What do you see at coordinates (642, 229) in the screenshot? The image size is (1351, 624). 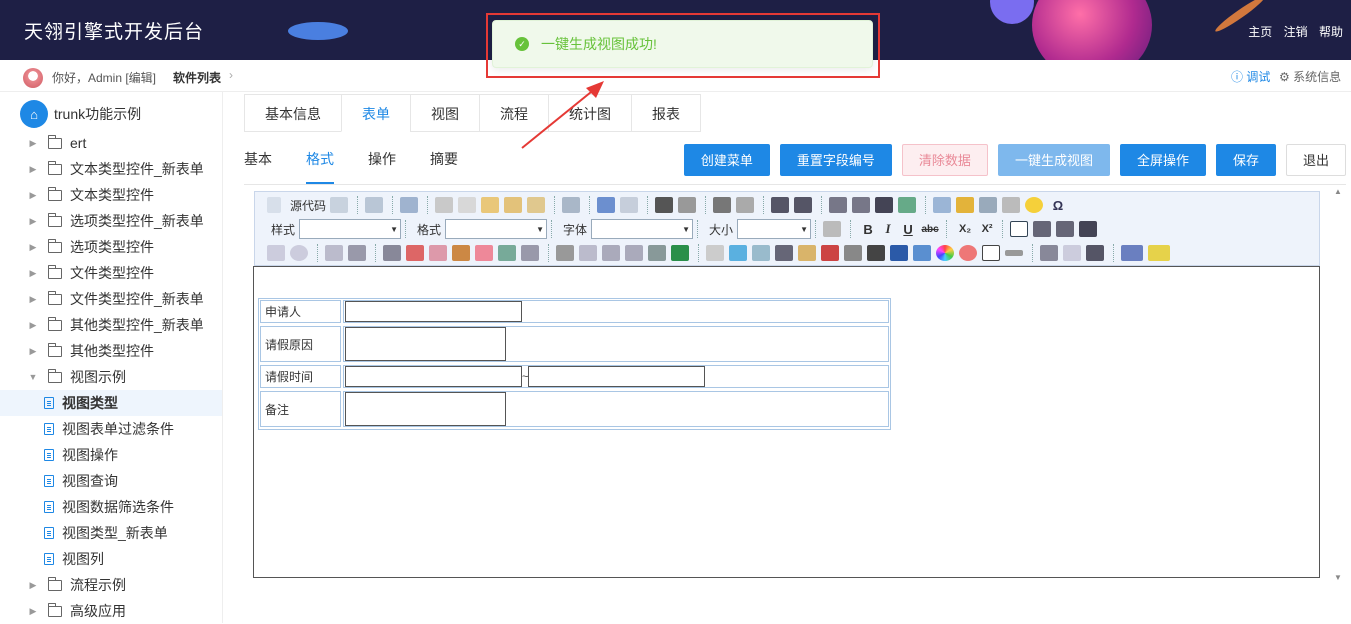 I see `font-select: ▼` at bounding box center [642, 229].